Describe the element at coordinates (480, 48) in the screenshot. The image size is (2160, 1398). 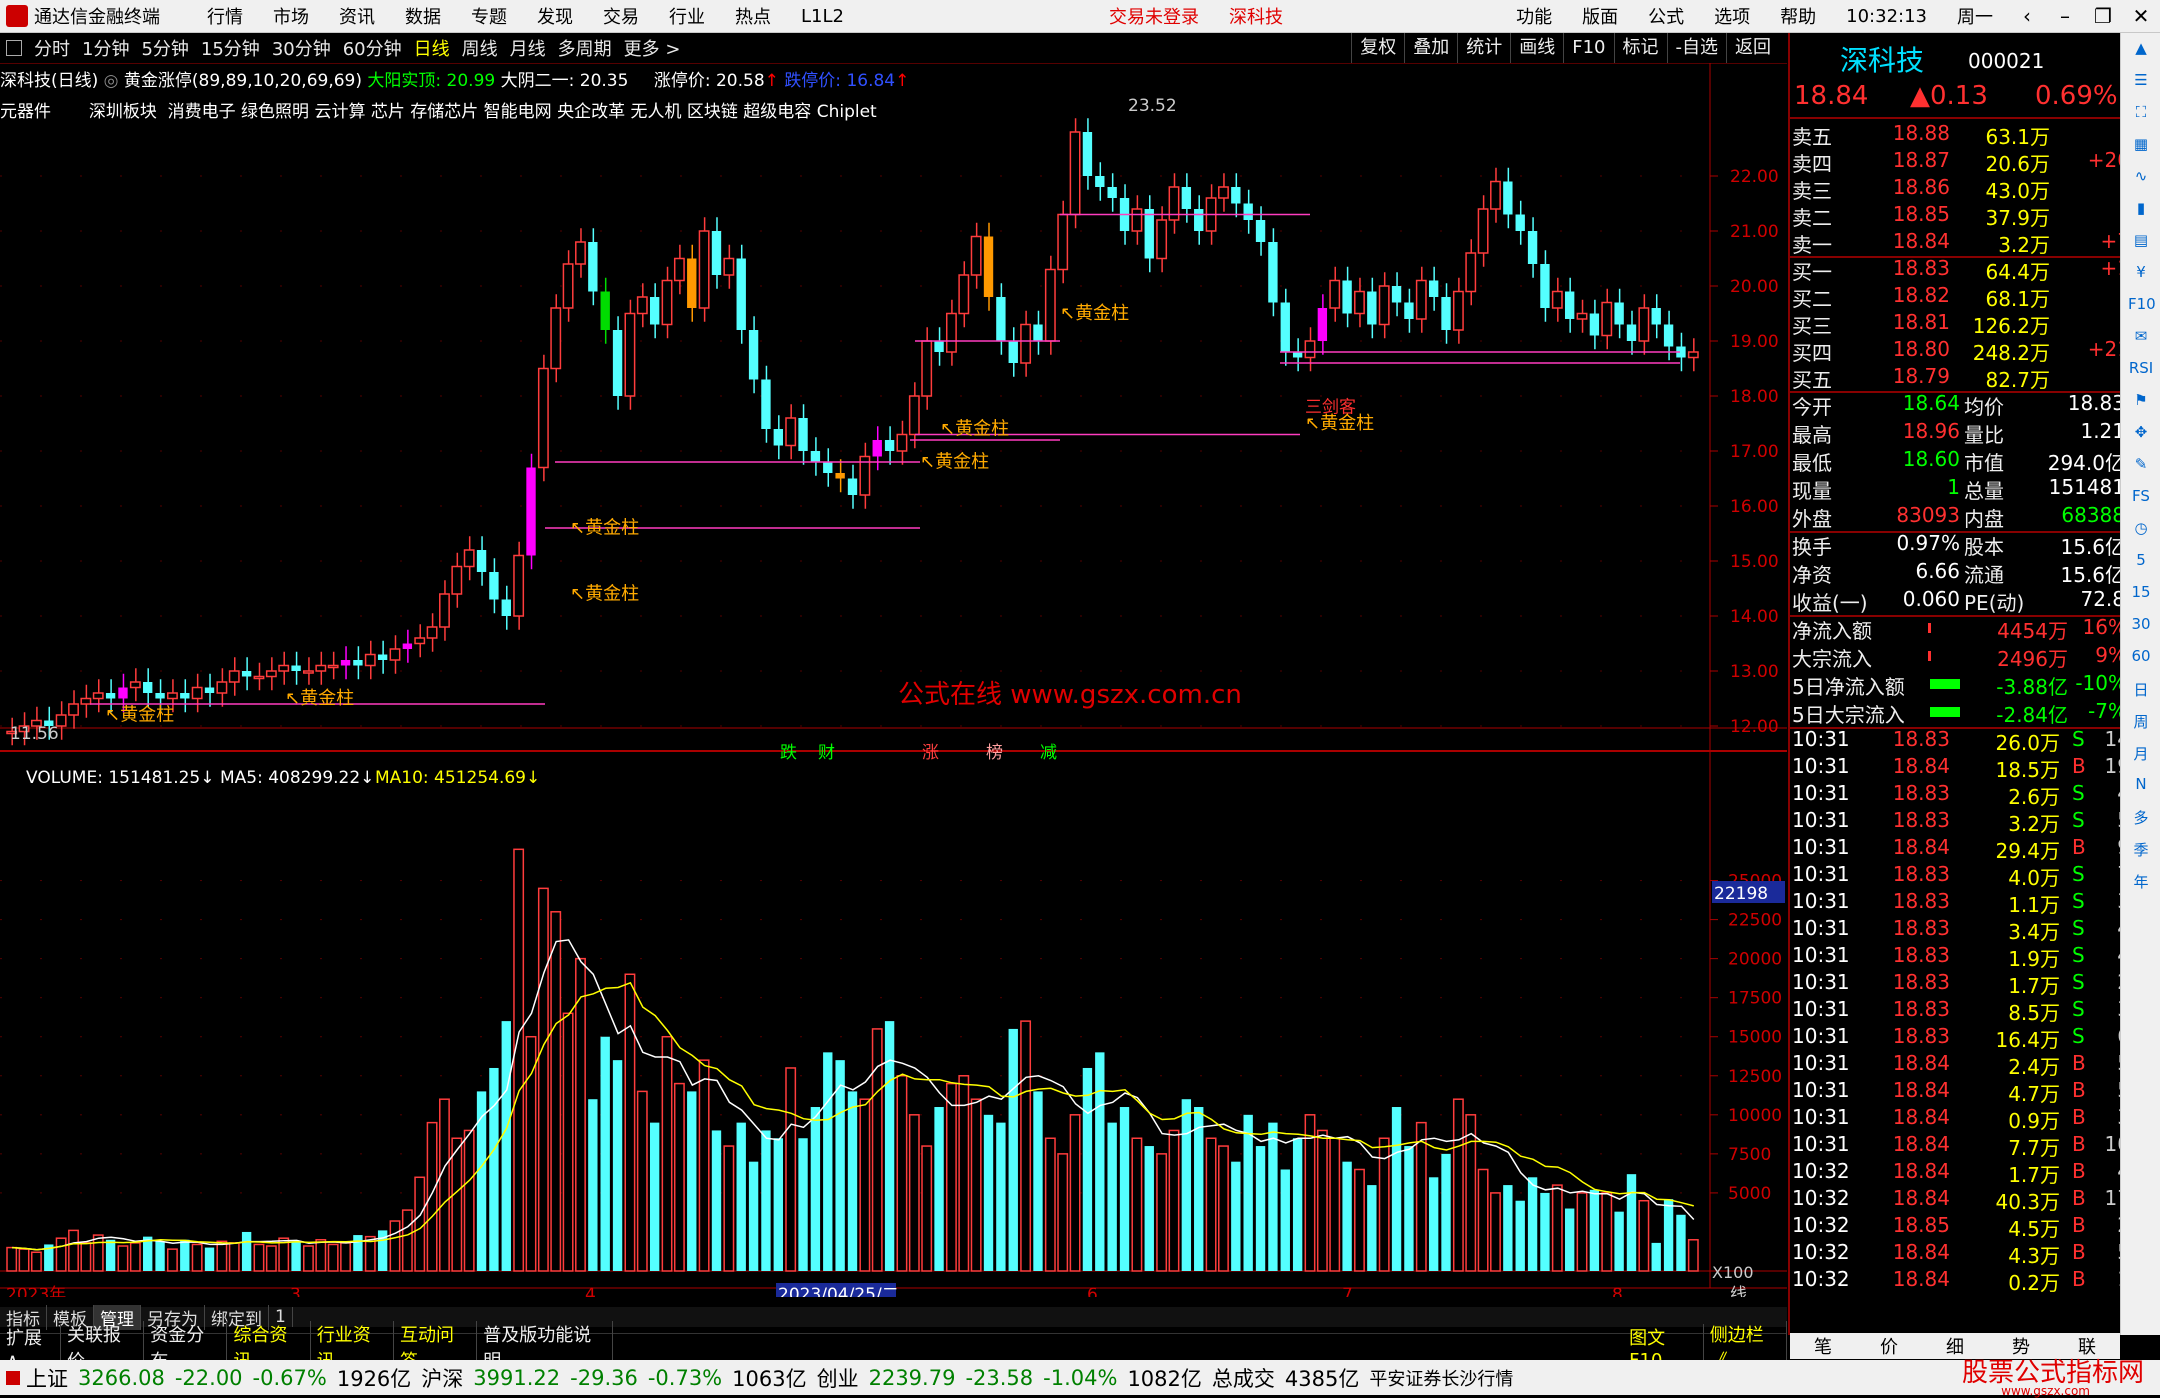
I see `period-tab: 周线` at that location.